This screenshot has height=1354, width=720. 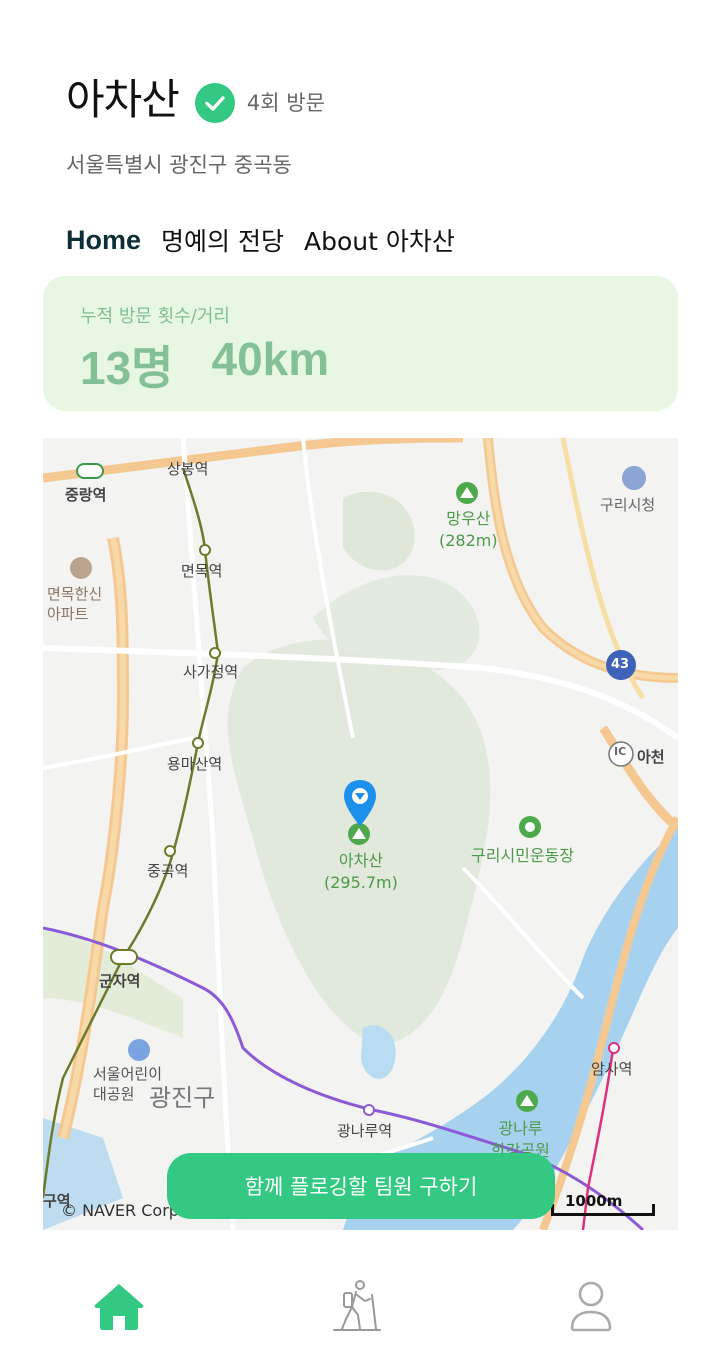 I want to click on map-label-mangu: 망우산 (282m), so click(x=468, y=529).